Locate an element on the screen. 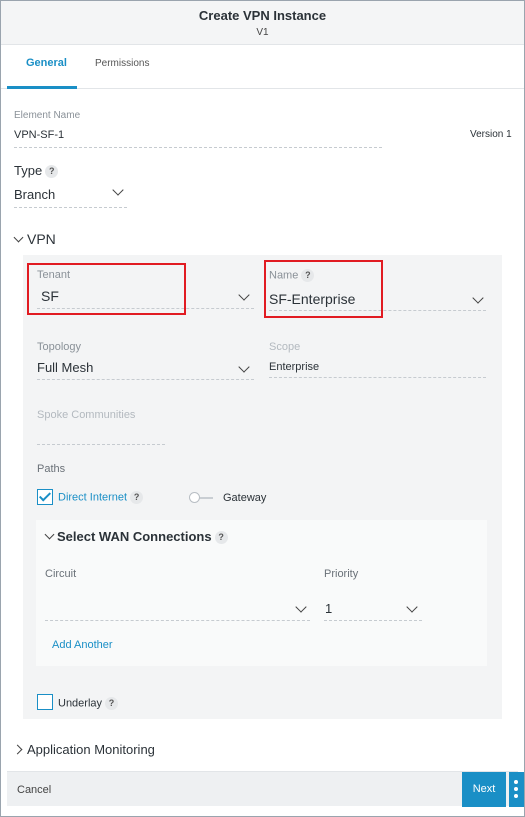 The height and width of the screenshot is (817, 525). direct-internet-label: Direct Internet? is located at coordinates (101, 497).